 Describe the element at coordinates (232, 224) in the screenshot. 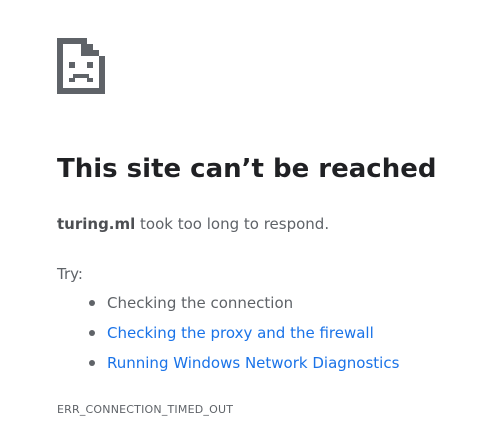

I see `error-message: took too long to respond.` at that location.